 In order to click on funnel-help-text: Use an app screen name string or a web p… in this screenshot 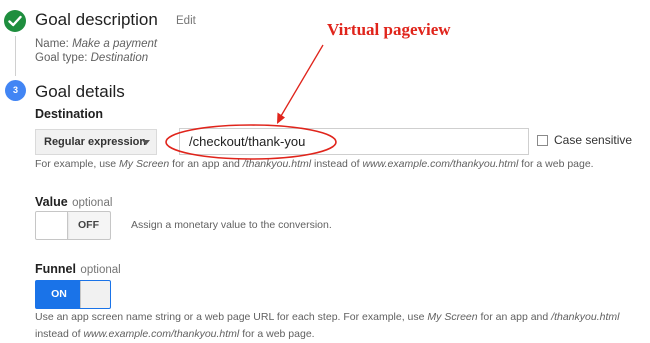, I will do `click(327, 325)`.